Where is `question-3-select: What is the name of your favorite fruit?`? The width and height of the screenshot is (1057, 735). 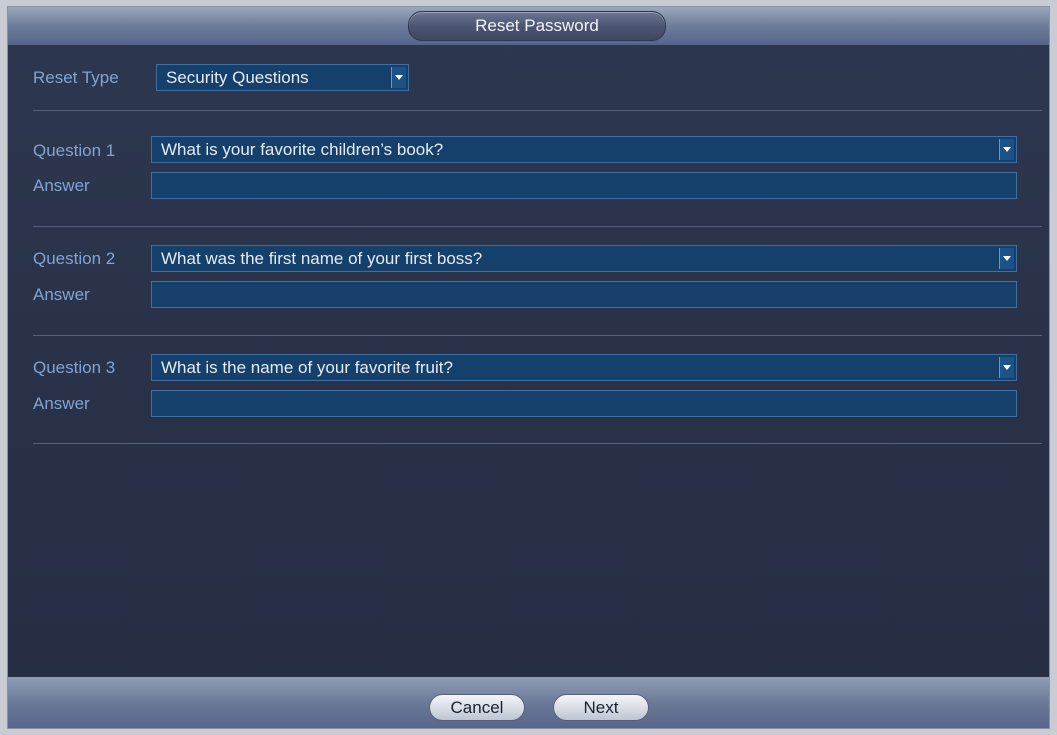
question-3-select: What is the name of your favorite fruit? is located at coordinates (584, 367).